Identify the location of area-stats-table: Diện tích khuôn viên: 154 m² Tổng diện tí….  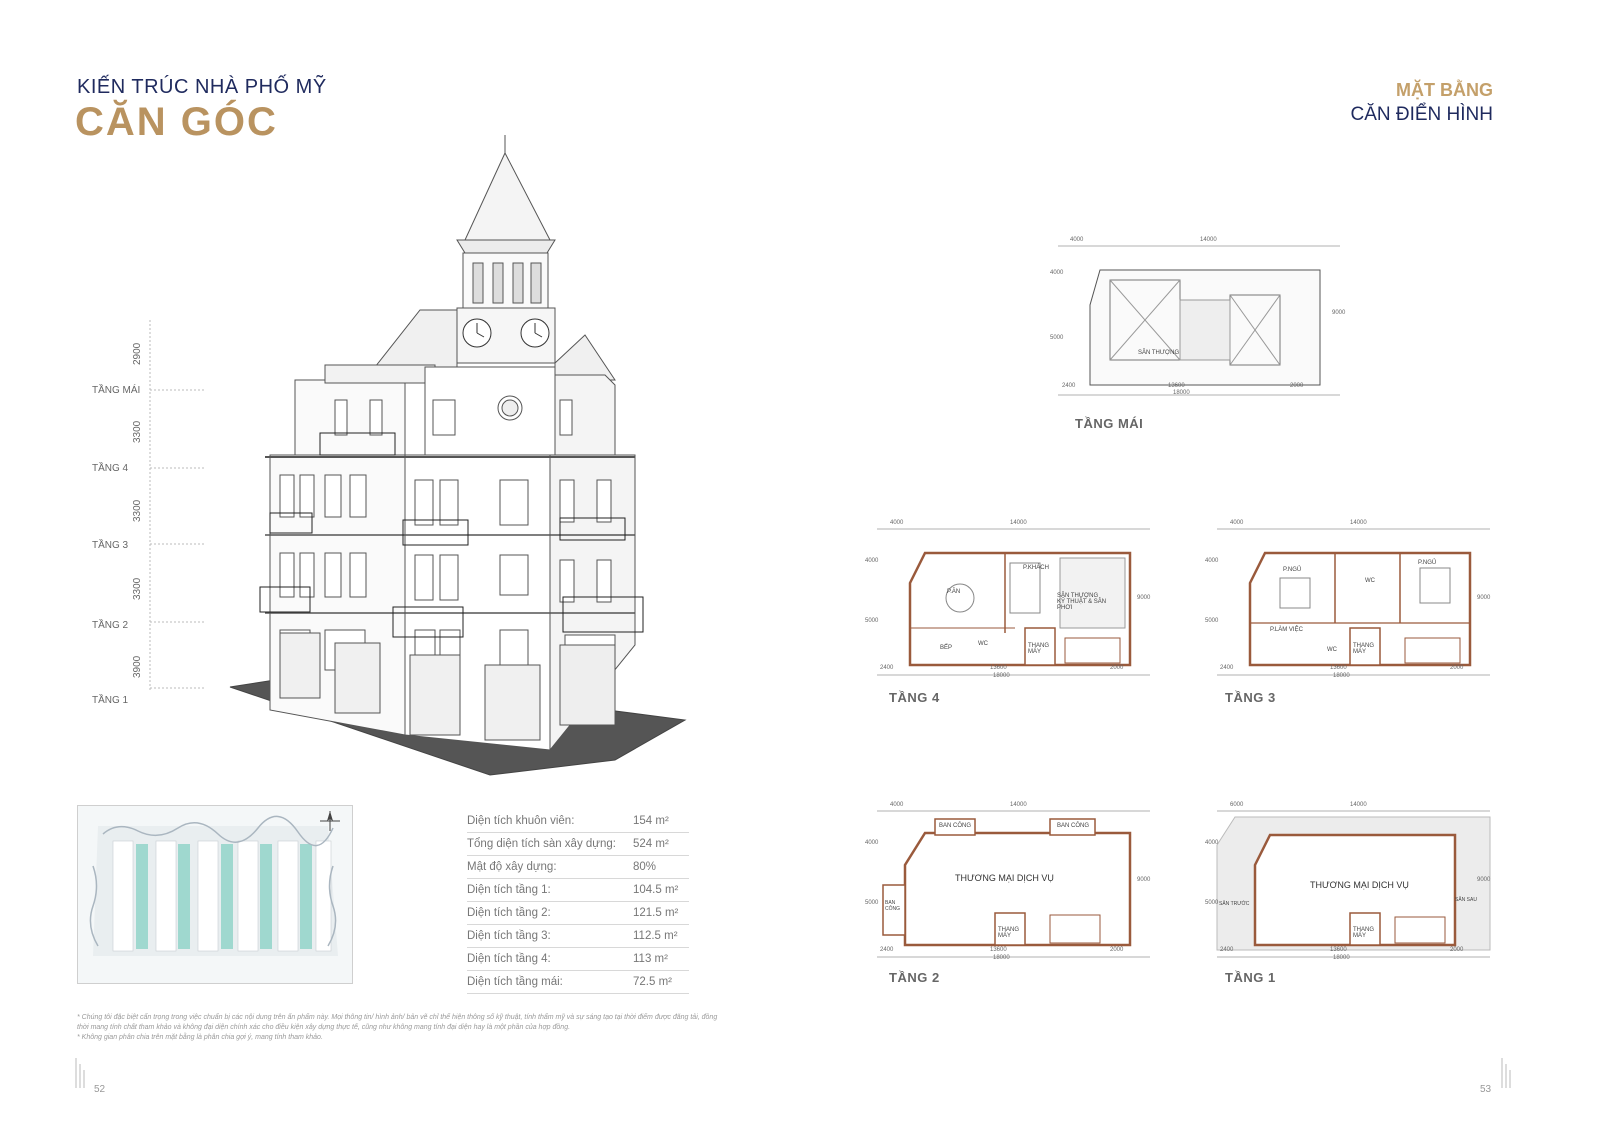
(578, 902).